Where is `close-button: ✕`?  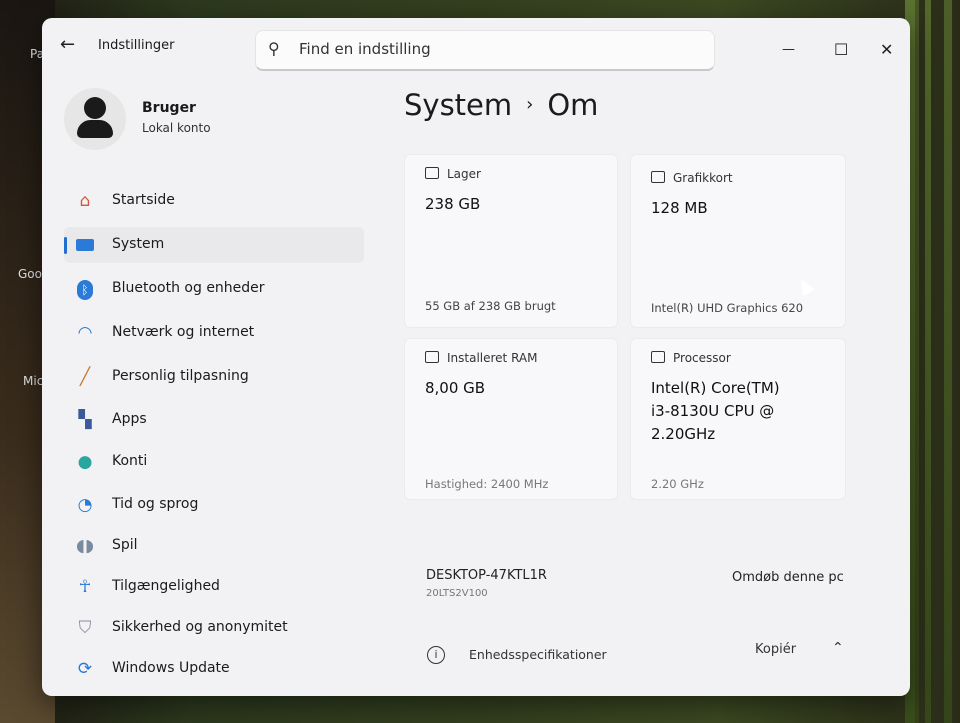 close-button: ✕ is located at coordinates (886, 49).